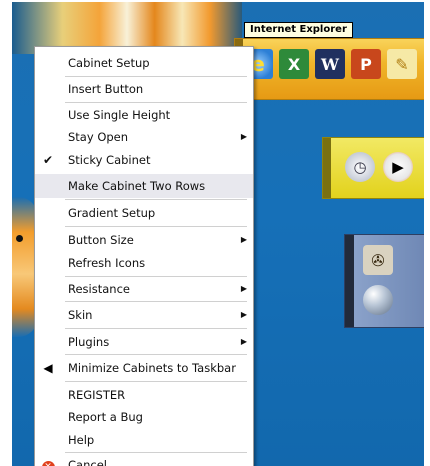 Image resolution: width=430 pixels, height=466 pixels. What do you see at coordinates (99, 289) in the screenshot?
I see `menu-item-label: Resistance` at bounding box center [99, 289].